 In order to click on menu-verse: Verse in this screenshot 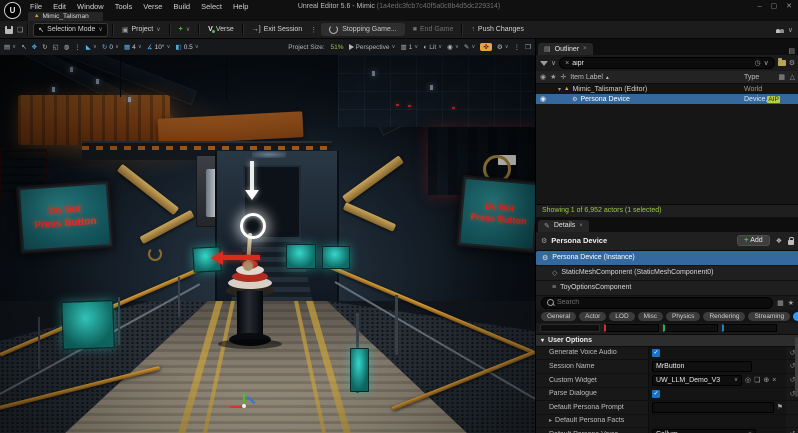, I will do `click(152, 6)`.